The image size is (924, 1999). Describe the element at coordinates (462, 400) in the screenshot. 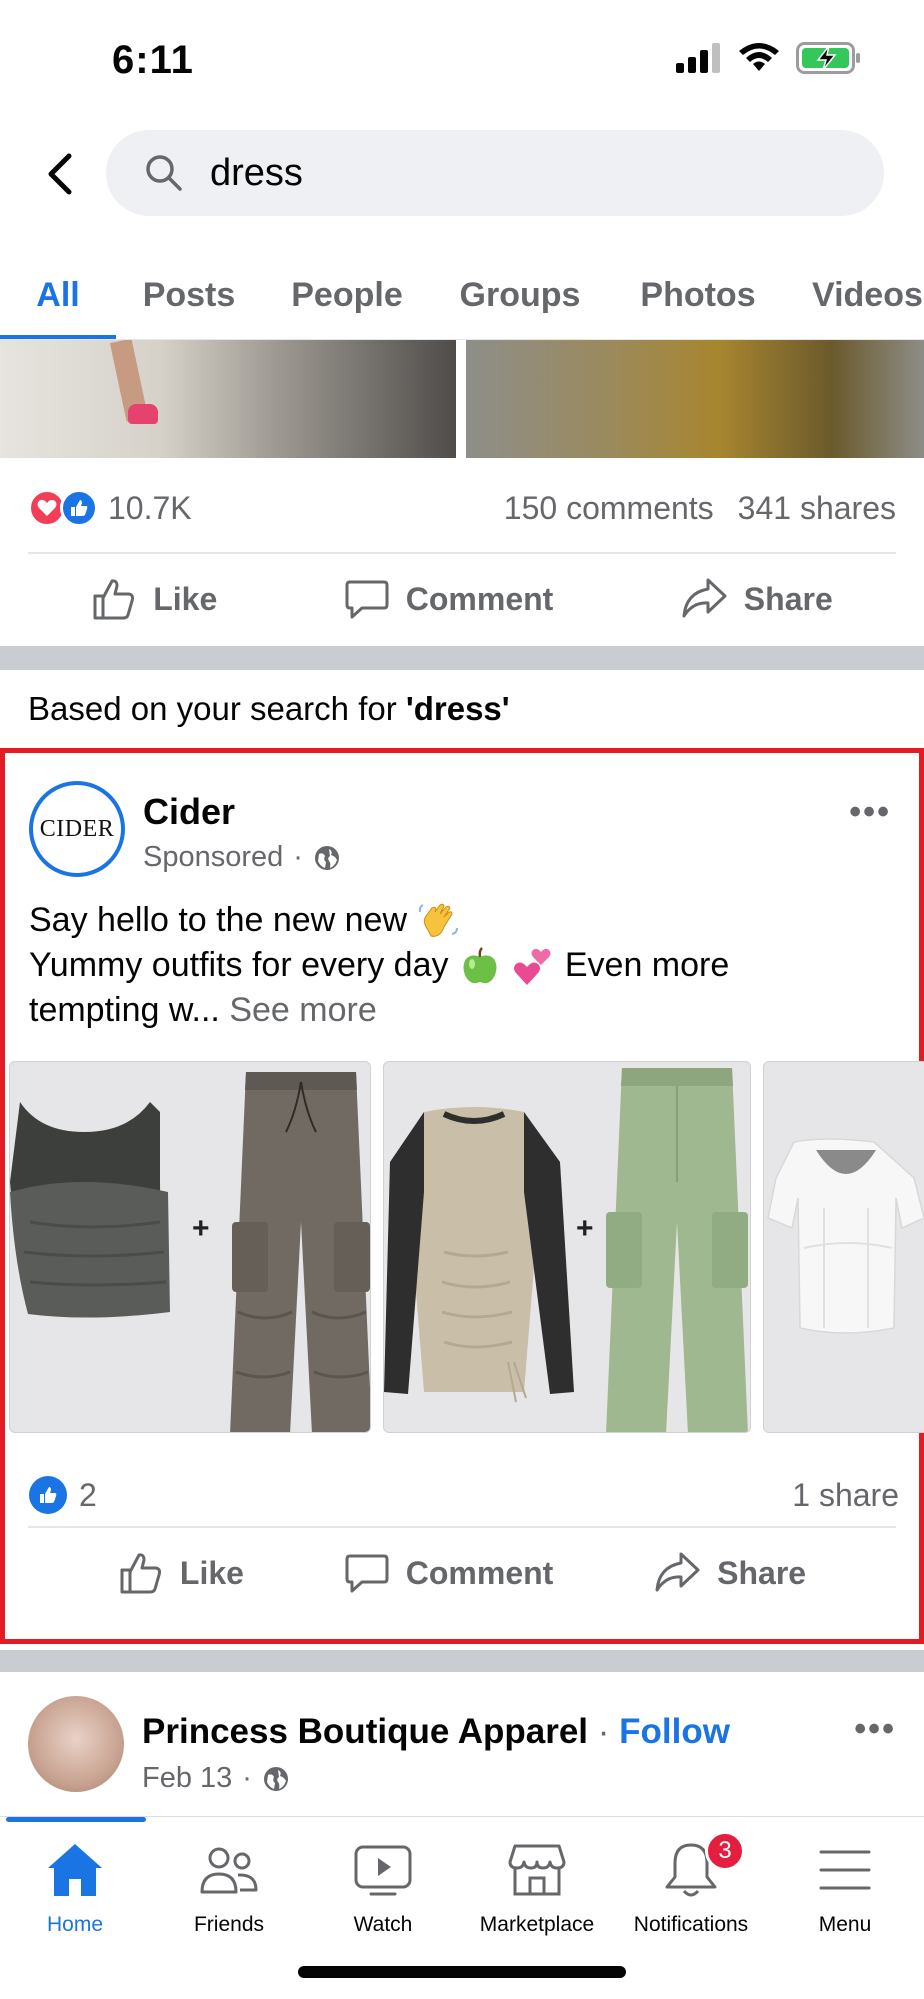

I see `post-photo-strip` at that location.